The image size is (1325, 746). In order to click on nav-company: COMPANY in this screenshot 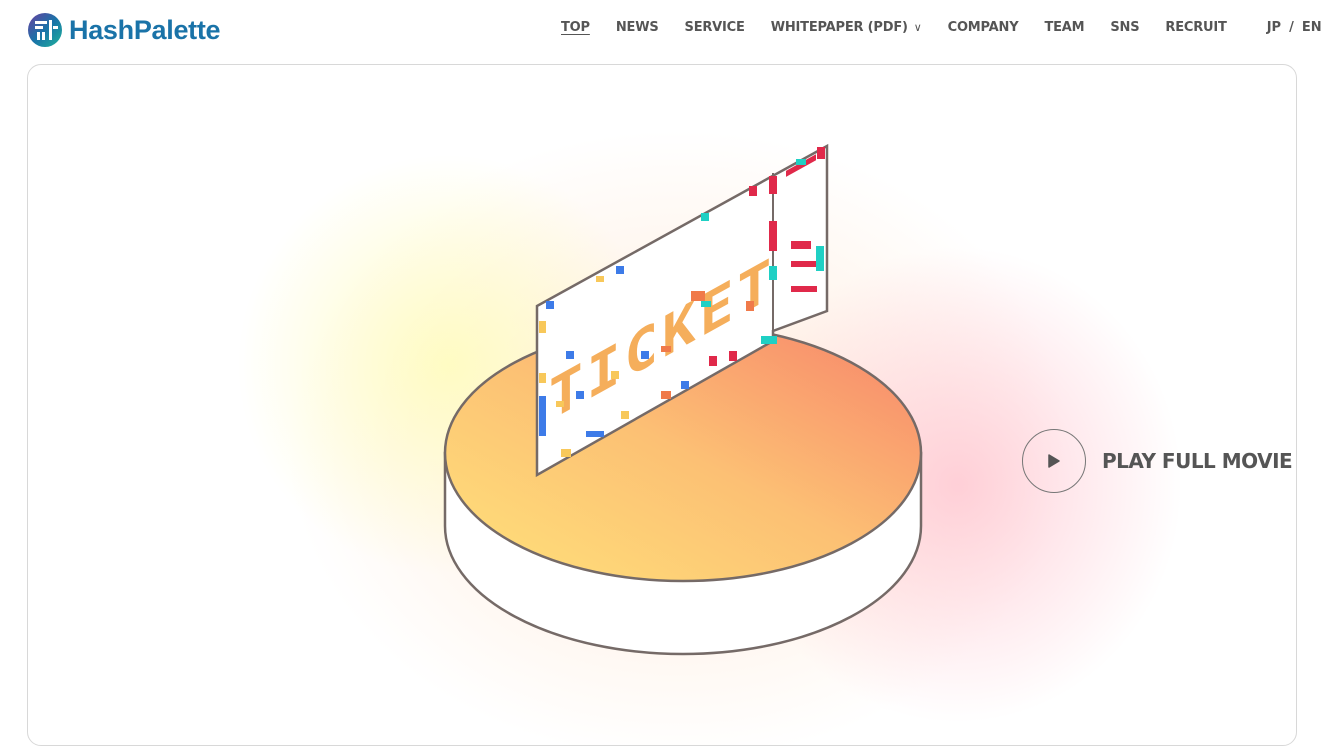, I will do `click(983, 27)`.